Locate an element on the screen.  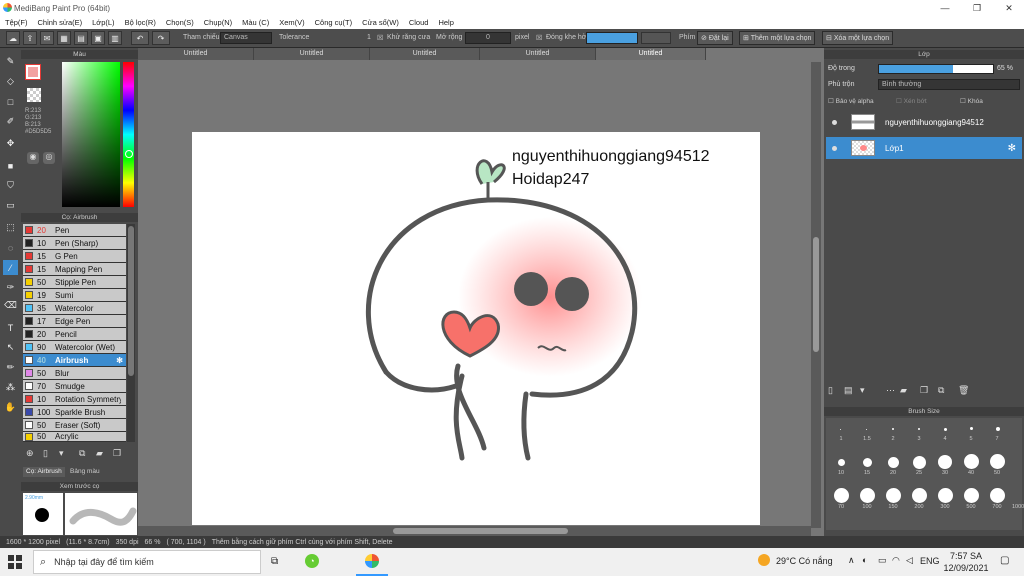
chevron-up-icon: ∧ is located at coordinates (851, 560).